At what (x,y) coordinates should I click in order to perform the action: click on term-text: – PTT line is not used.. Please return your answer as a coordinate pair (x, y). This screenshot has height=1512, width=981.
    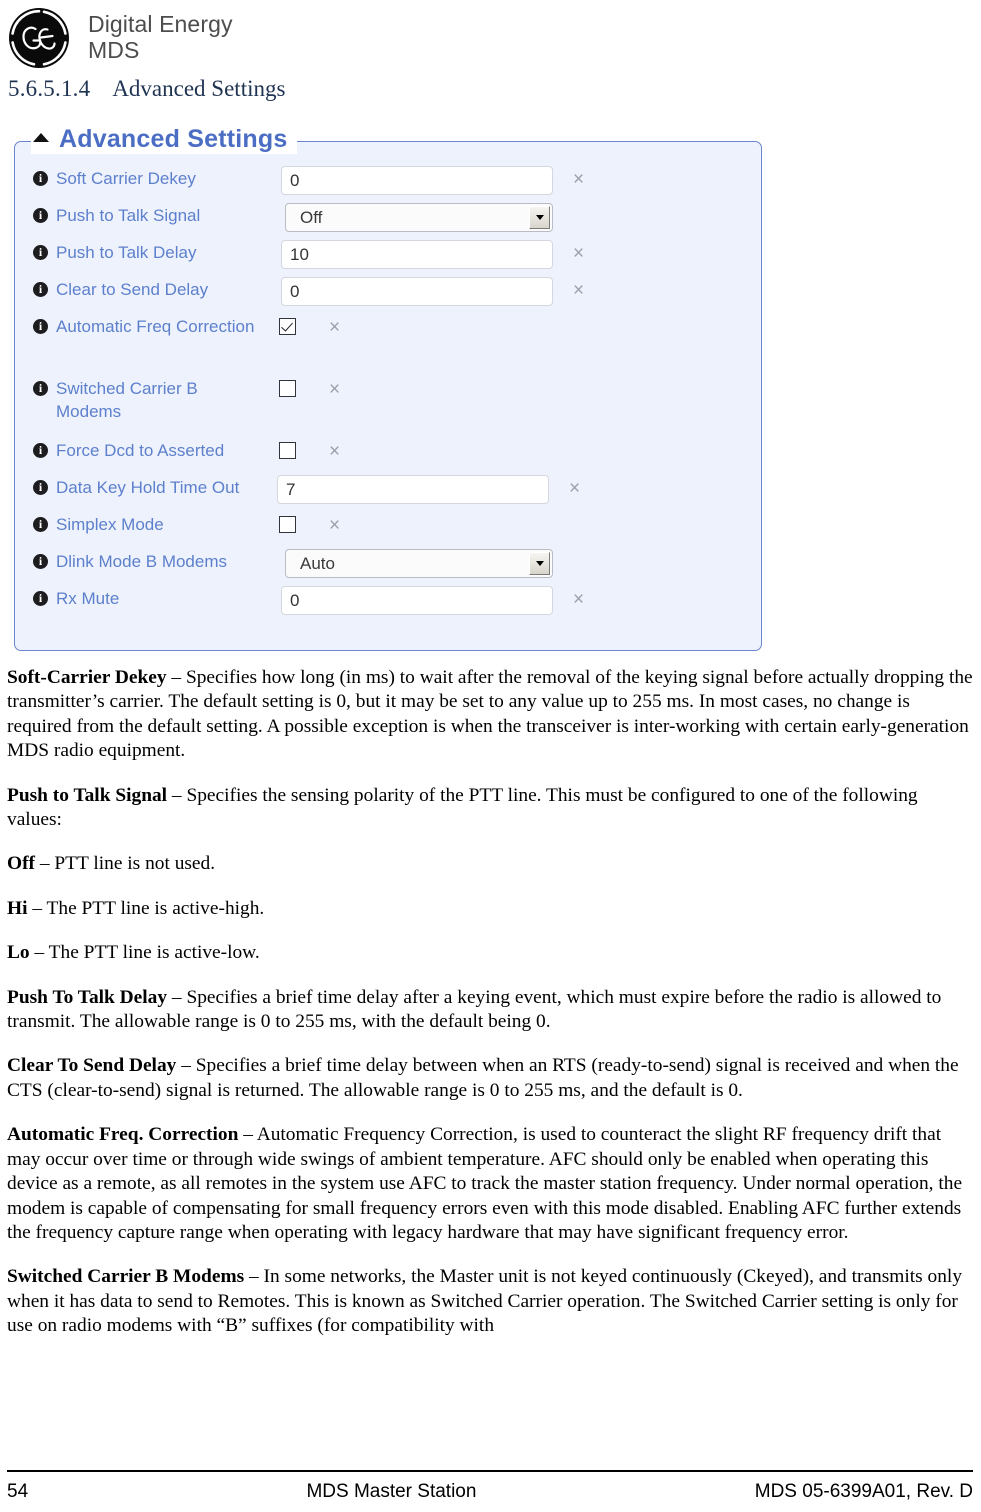
    Looking at the image, I should click on (125, 864).